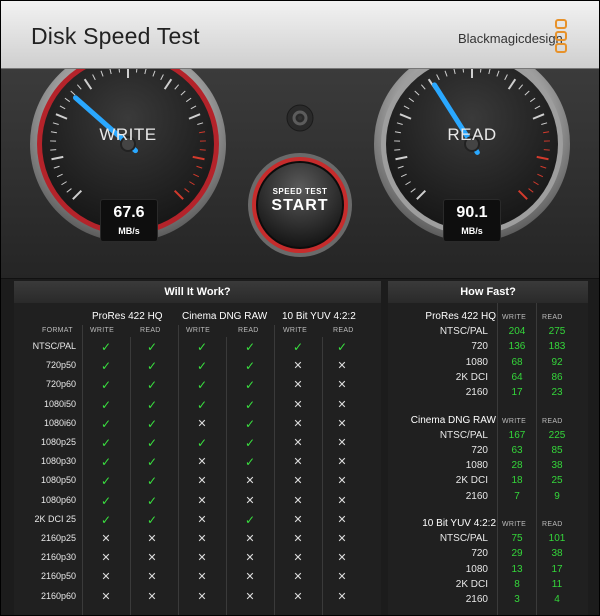 Image resolution: width=600 pixels, height=616 pixels. What do you see at coordinates (57, 330) in the screenshot?
I see `format-column-header: FORMAT` at bounding box center [57, 330].